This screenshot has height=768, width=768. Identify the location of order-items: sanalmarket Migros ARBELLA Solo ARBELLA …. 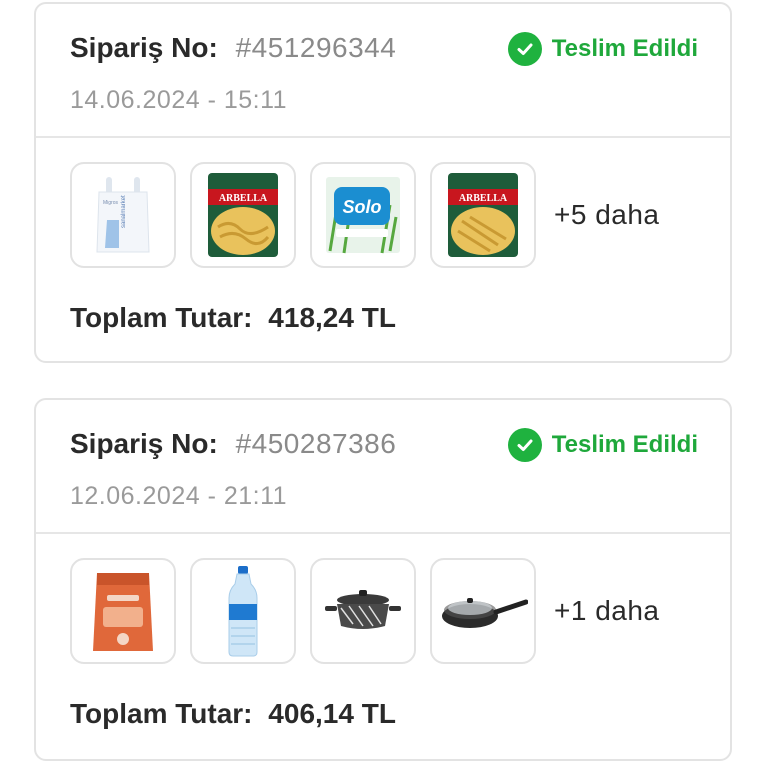
(365, 215).